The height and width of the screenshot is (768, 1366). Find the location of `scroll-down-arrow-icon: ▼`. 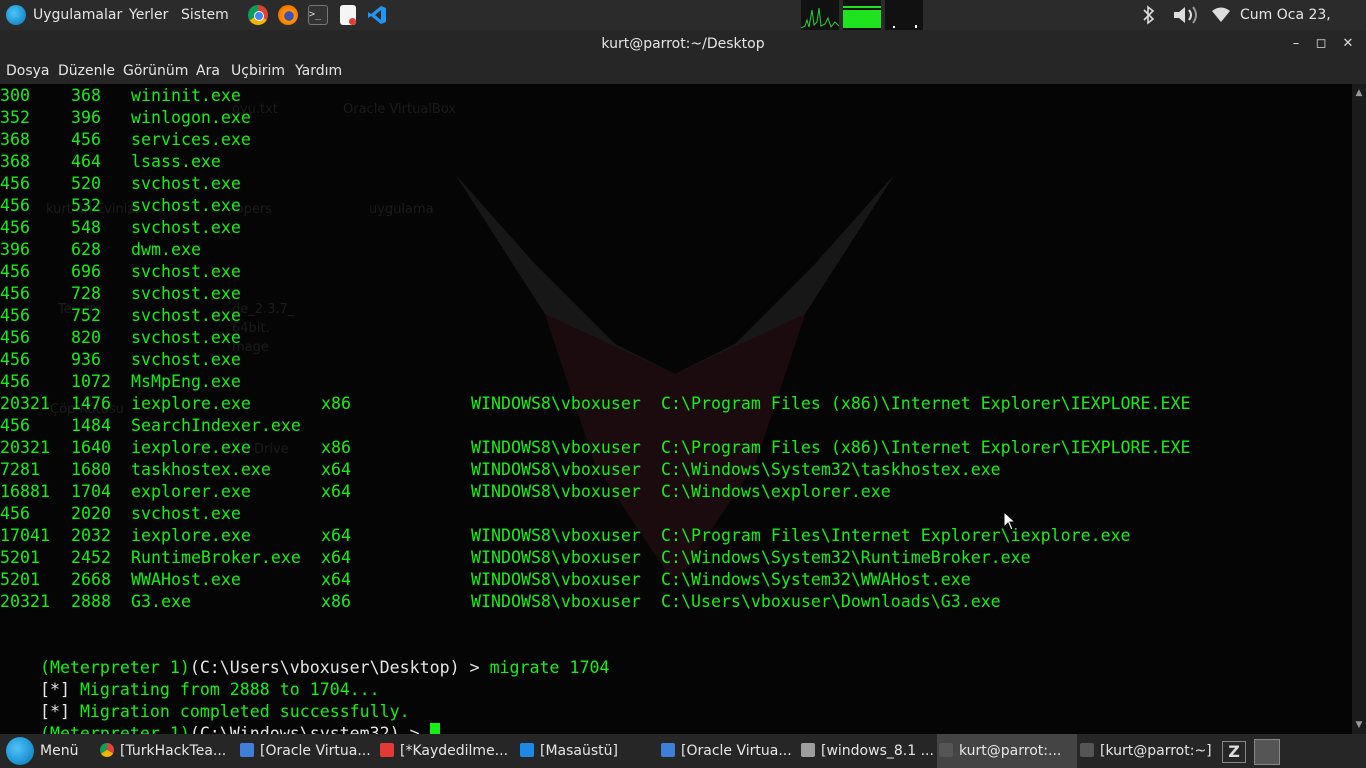

scroll-down-arrow-icon: ▼ is located at coordinates (1359, 725).